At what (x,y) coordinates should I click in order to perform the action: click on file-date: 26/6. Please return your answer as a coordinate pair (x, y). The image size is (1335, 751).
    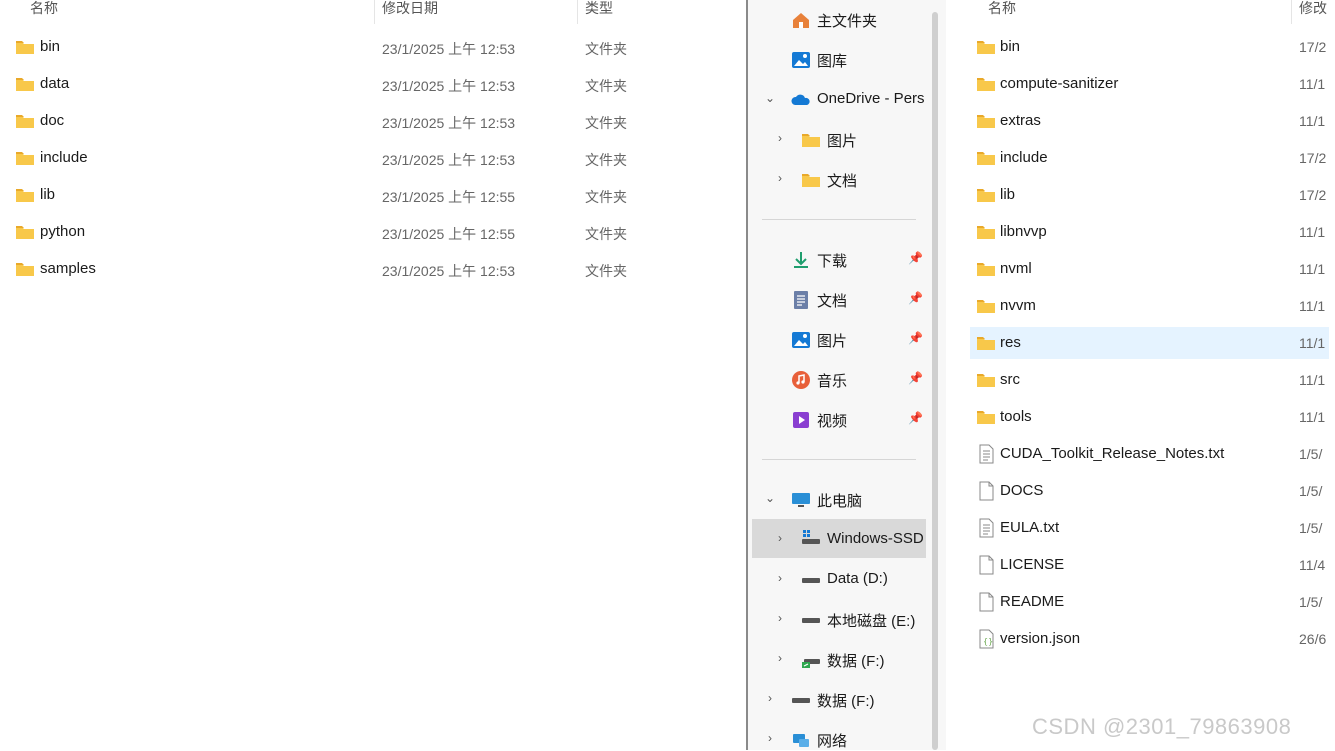
    Looking at the image, I should click on (1313, 639).